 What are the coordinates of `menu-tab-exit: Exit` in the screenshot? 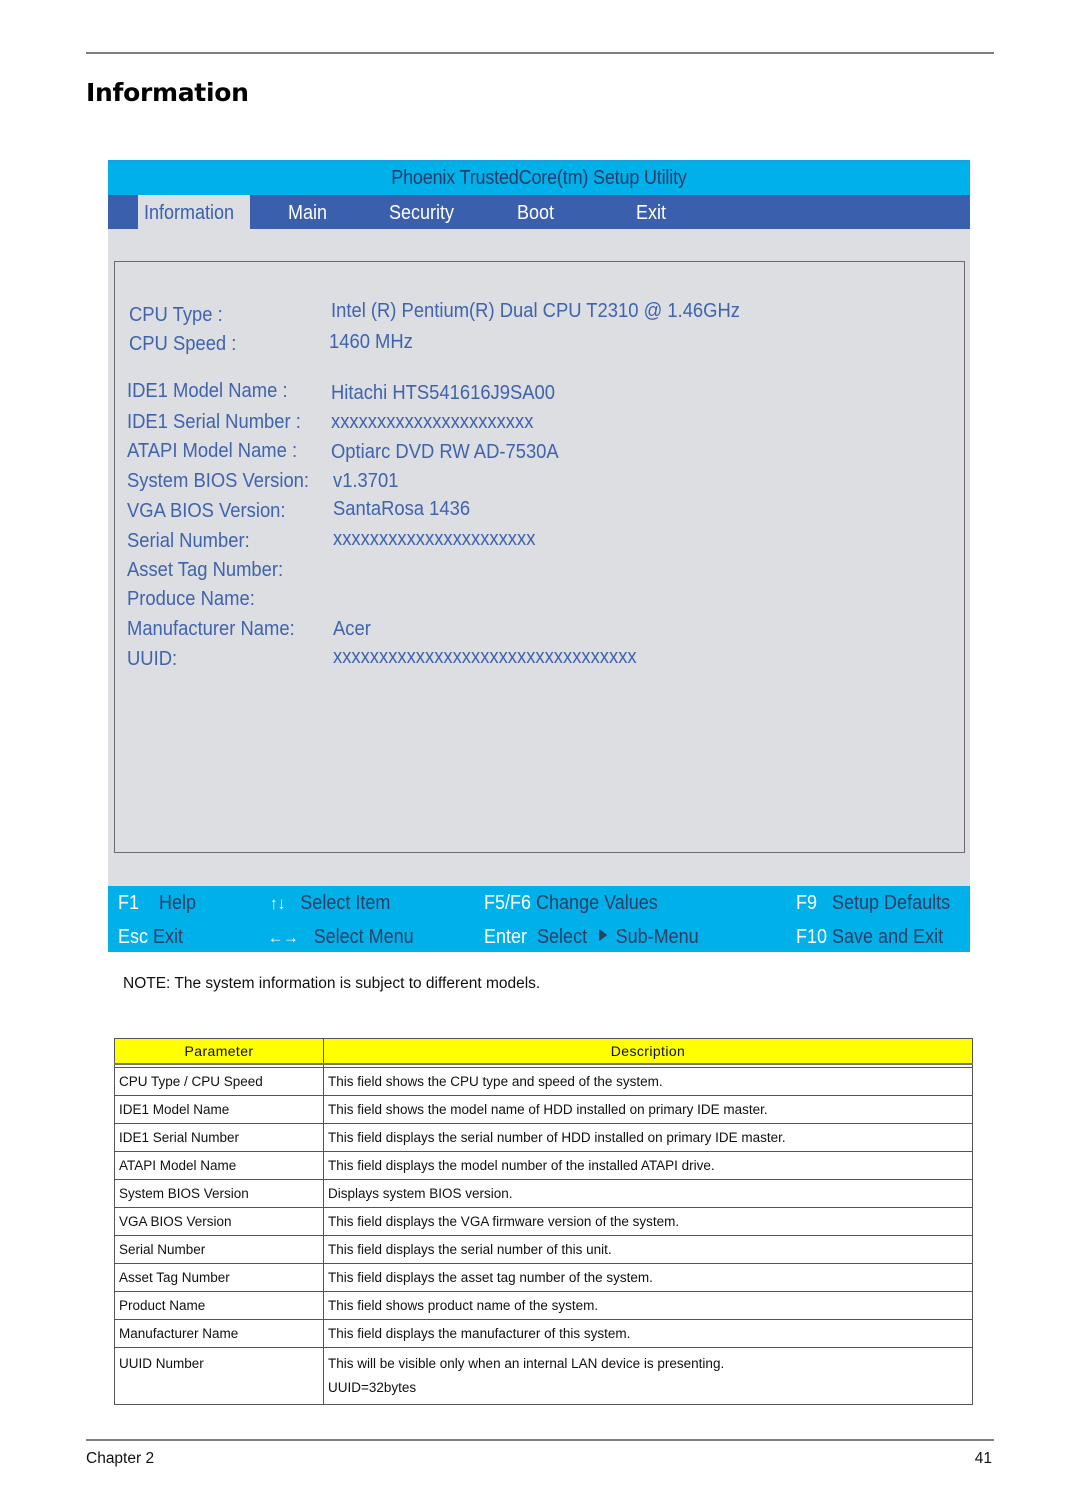 It's located at (651, 212).